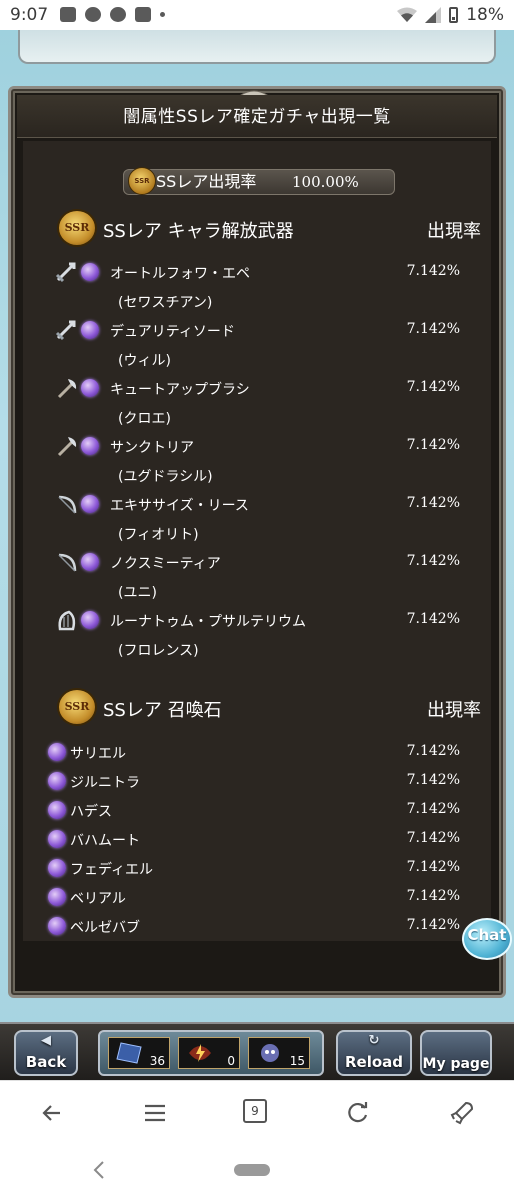 This screenshot has width=514, height=1200. I want to click on notification-icons, so click(112, 14).